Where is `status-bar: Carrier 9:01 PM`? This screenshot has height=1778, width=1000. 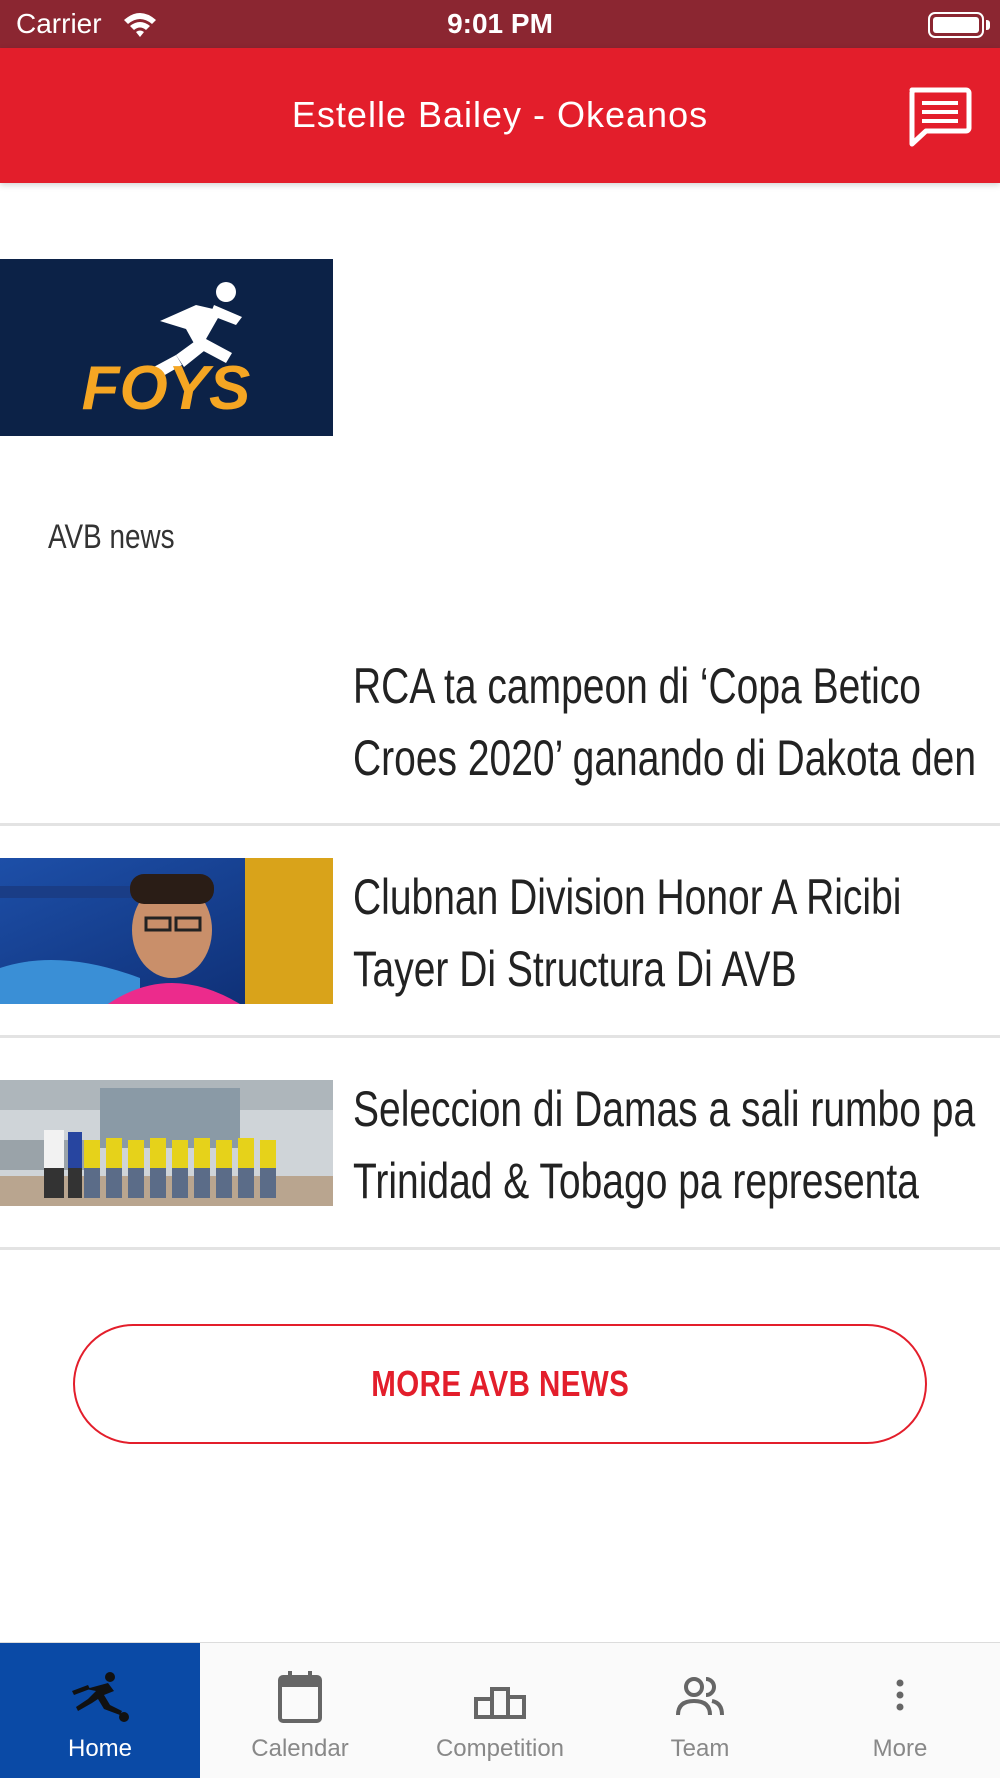 status-bar: Carrier 9:01 PM is located at coordinates (500, 24).